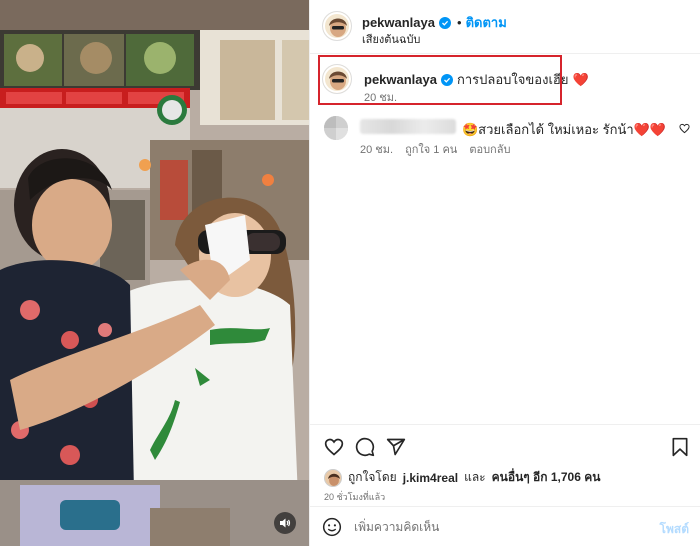  I want to click on author-avatar, so click(337, 26).